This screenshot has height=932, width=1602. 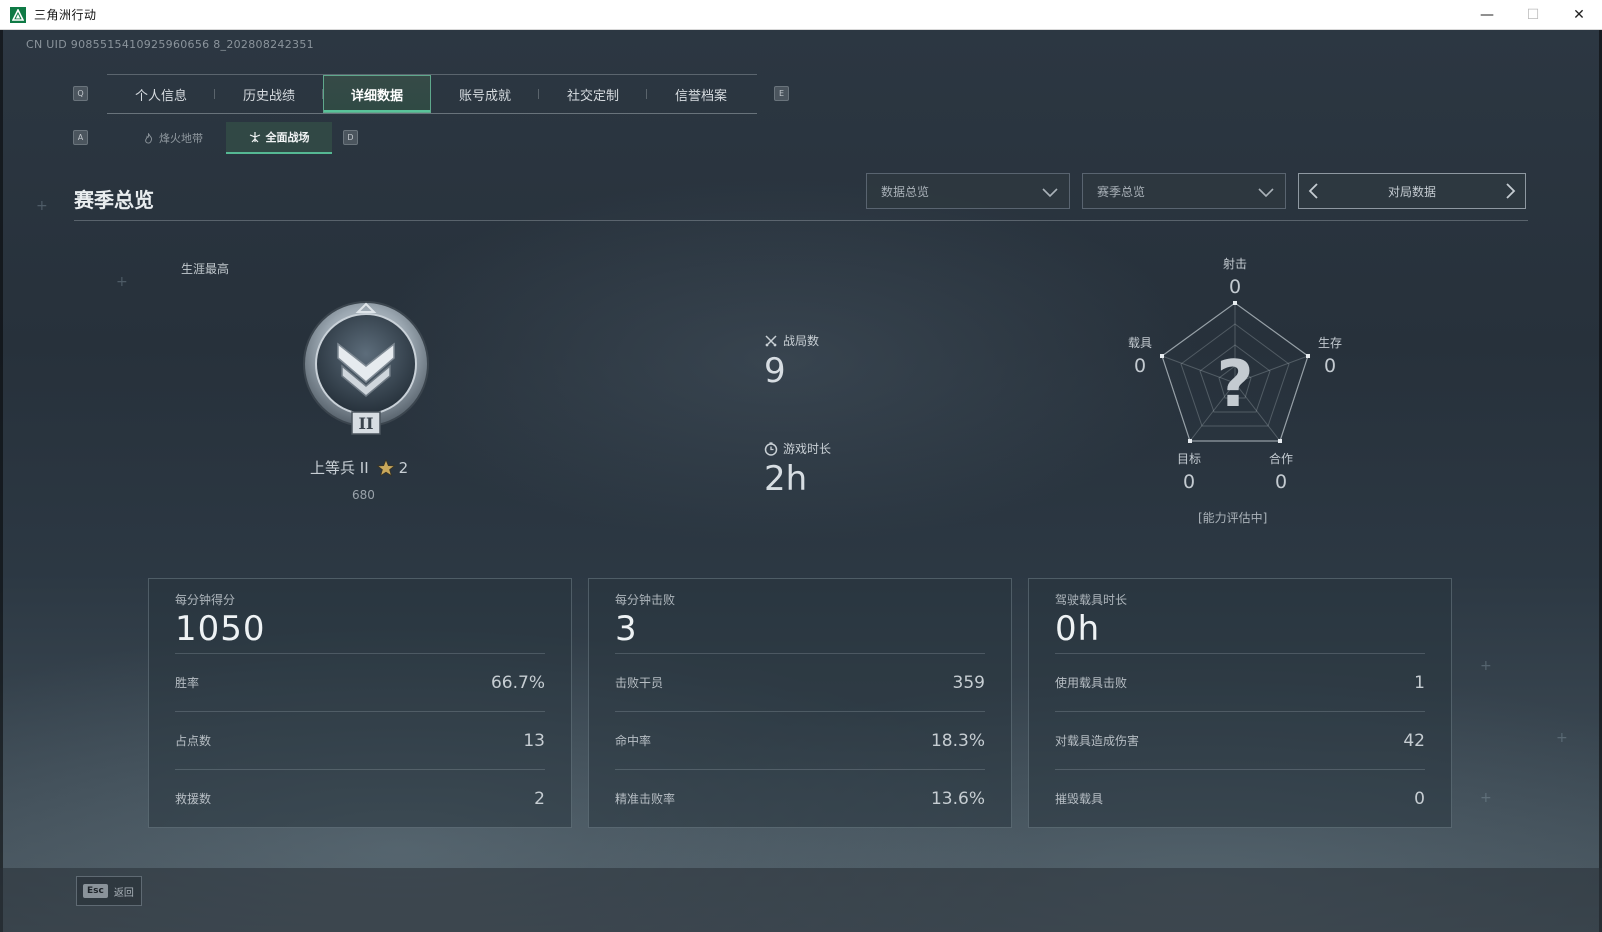 I want to click on match-data-pager: 对局数据, so click(x=1412, y=191).